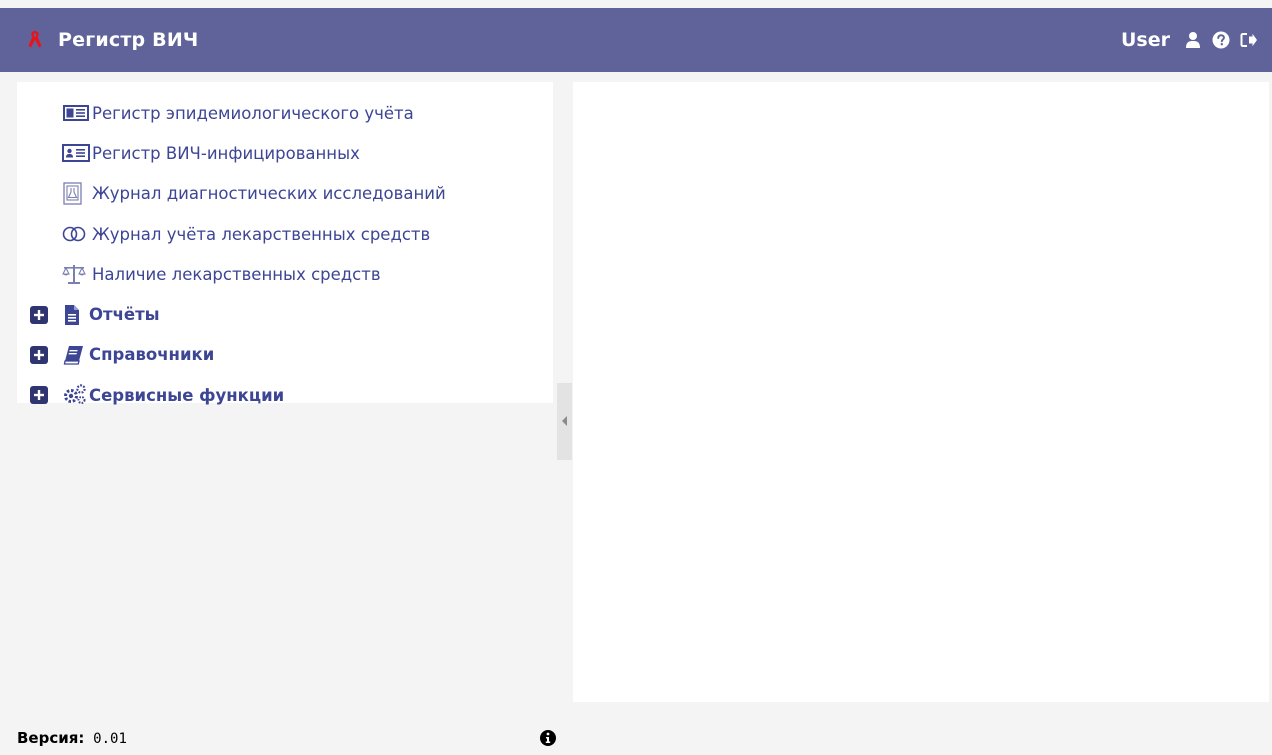 The height and width of the screenshot is (755, 1272). What do you see at coordinates (124, 315) in the screenshot?
I see `sidebar-group-label: Отчёты` at bounding box center [124, 315].